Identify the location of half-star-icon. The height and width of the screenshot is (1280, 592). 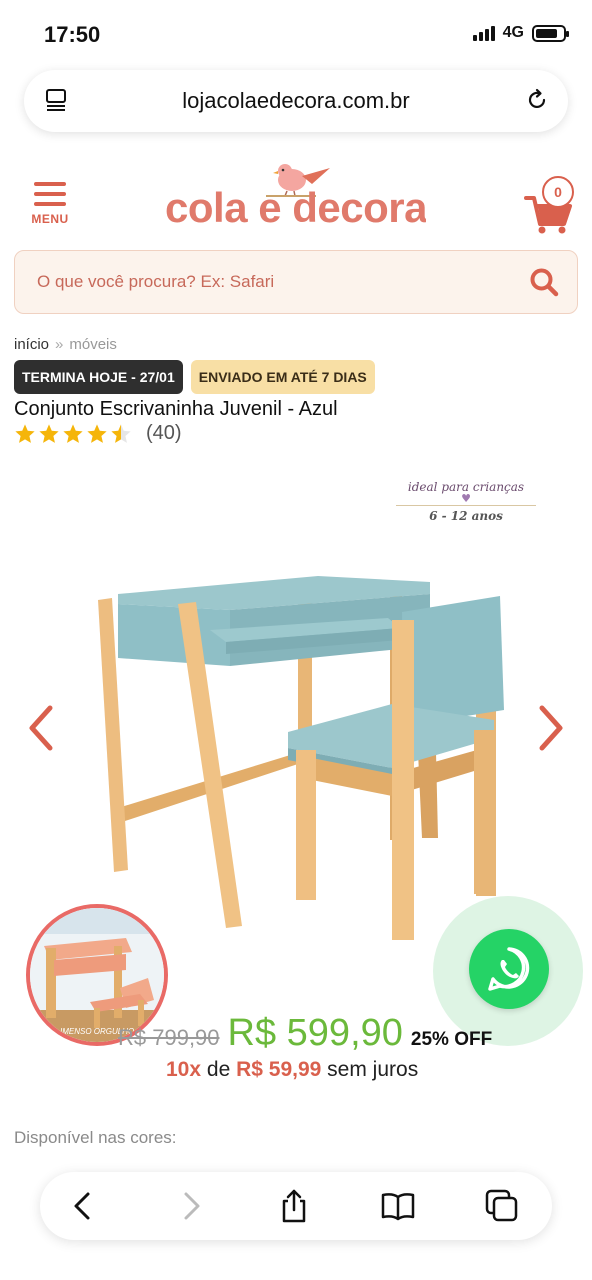
(121, 433).